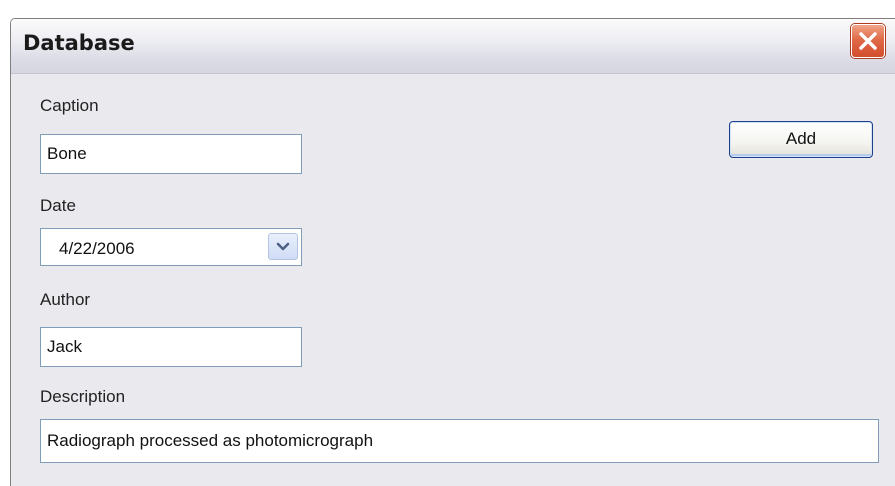 The width and height of the screenshot is (895, 486). What do you see at coordinates (801, 139) in the screenshot?
I see `add-button: Add` at bounding box center [801, 139].